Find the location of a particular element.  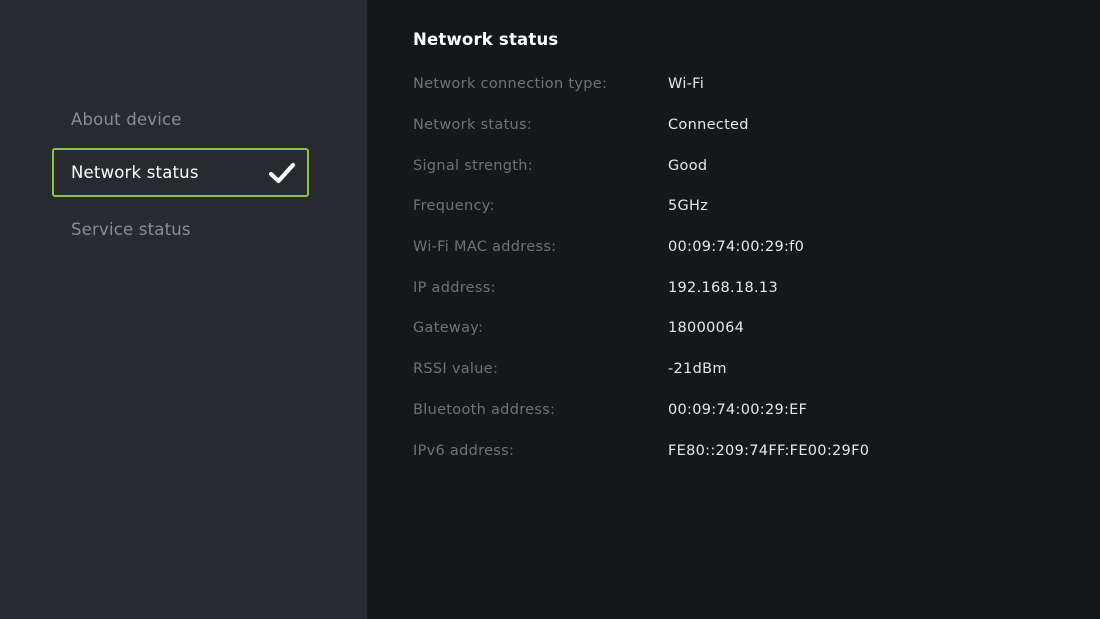

info-value: 00:09:74:00:29:EF is located at coordinates (738, 409).